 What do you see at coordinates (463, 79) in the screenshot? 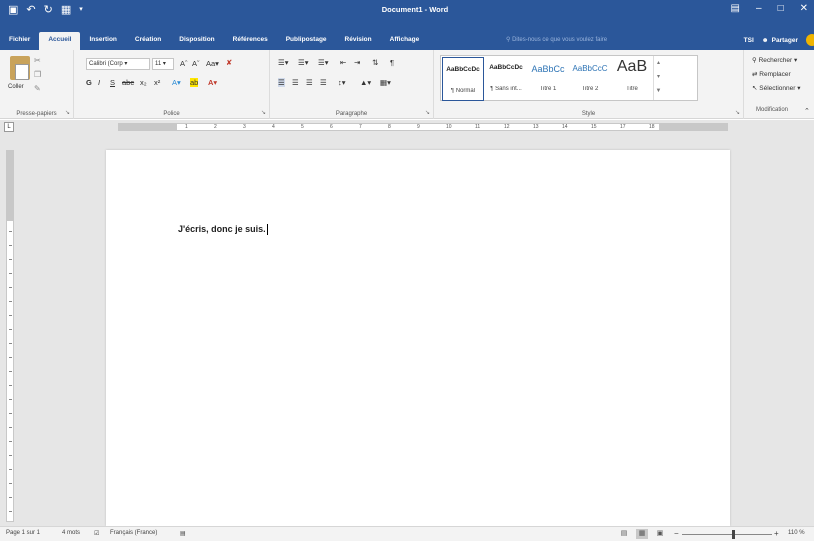
I see `style-item: AaBbCcDc ¶ Normal` at bounding box center [463, 79].